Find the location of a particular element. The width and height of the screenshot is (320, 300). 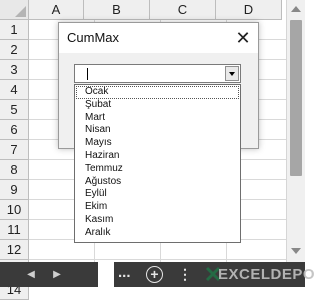

row-header: 9 is located at coordinates (14, 190).